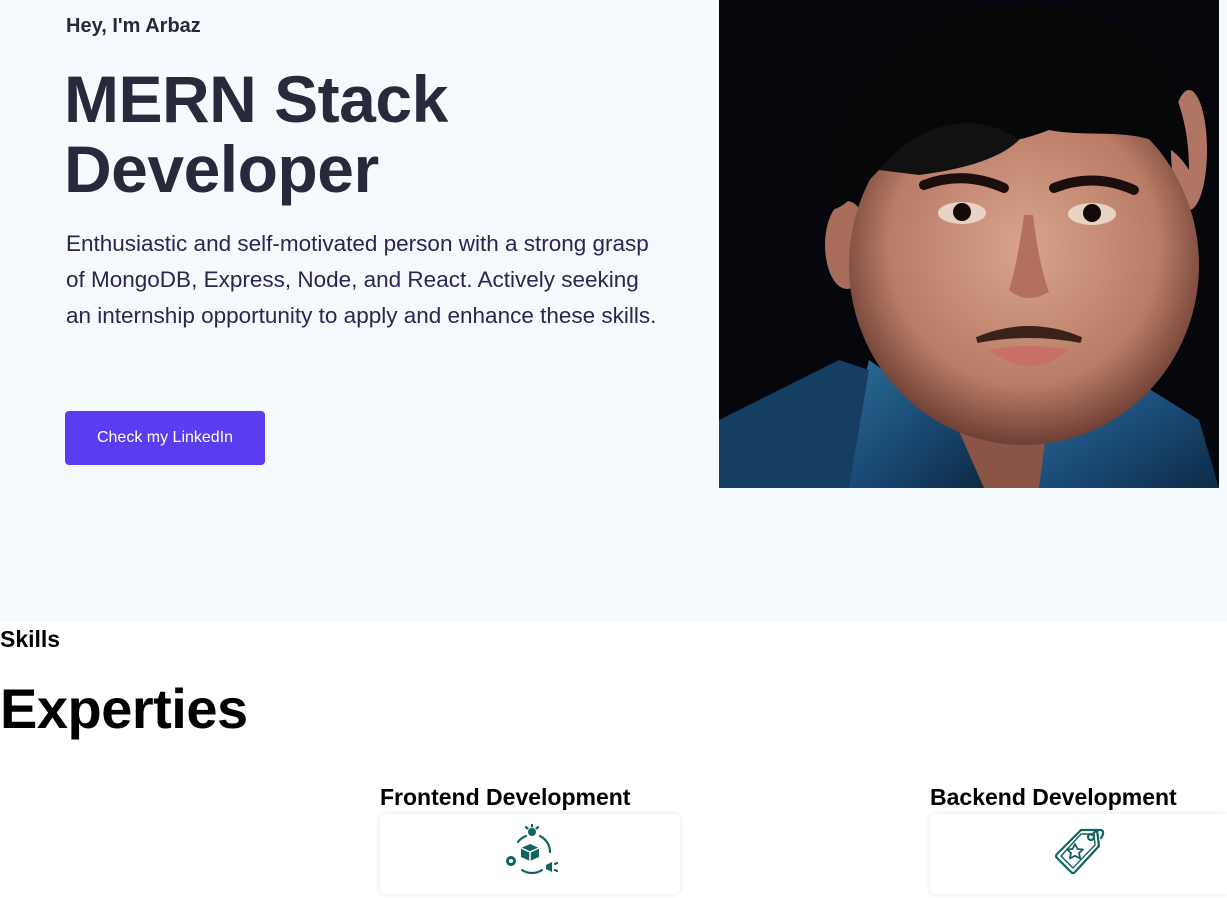 This screenshot has width=1227, height=898. I want to click on skills-section-label: Skills, so click(30, 639).